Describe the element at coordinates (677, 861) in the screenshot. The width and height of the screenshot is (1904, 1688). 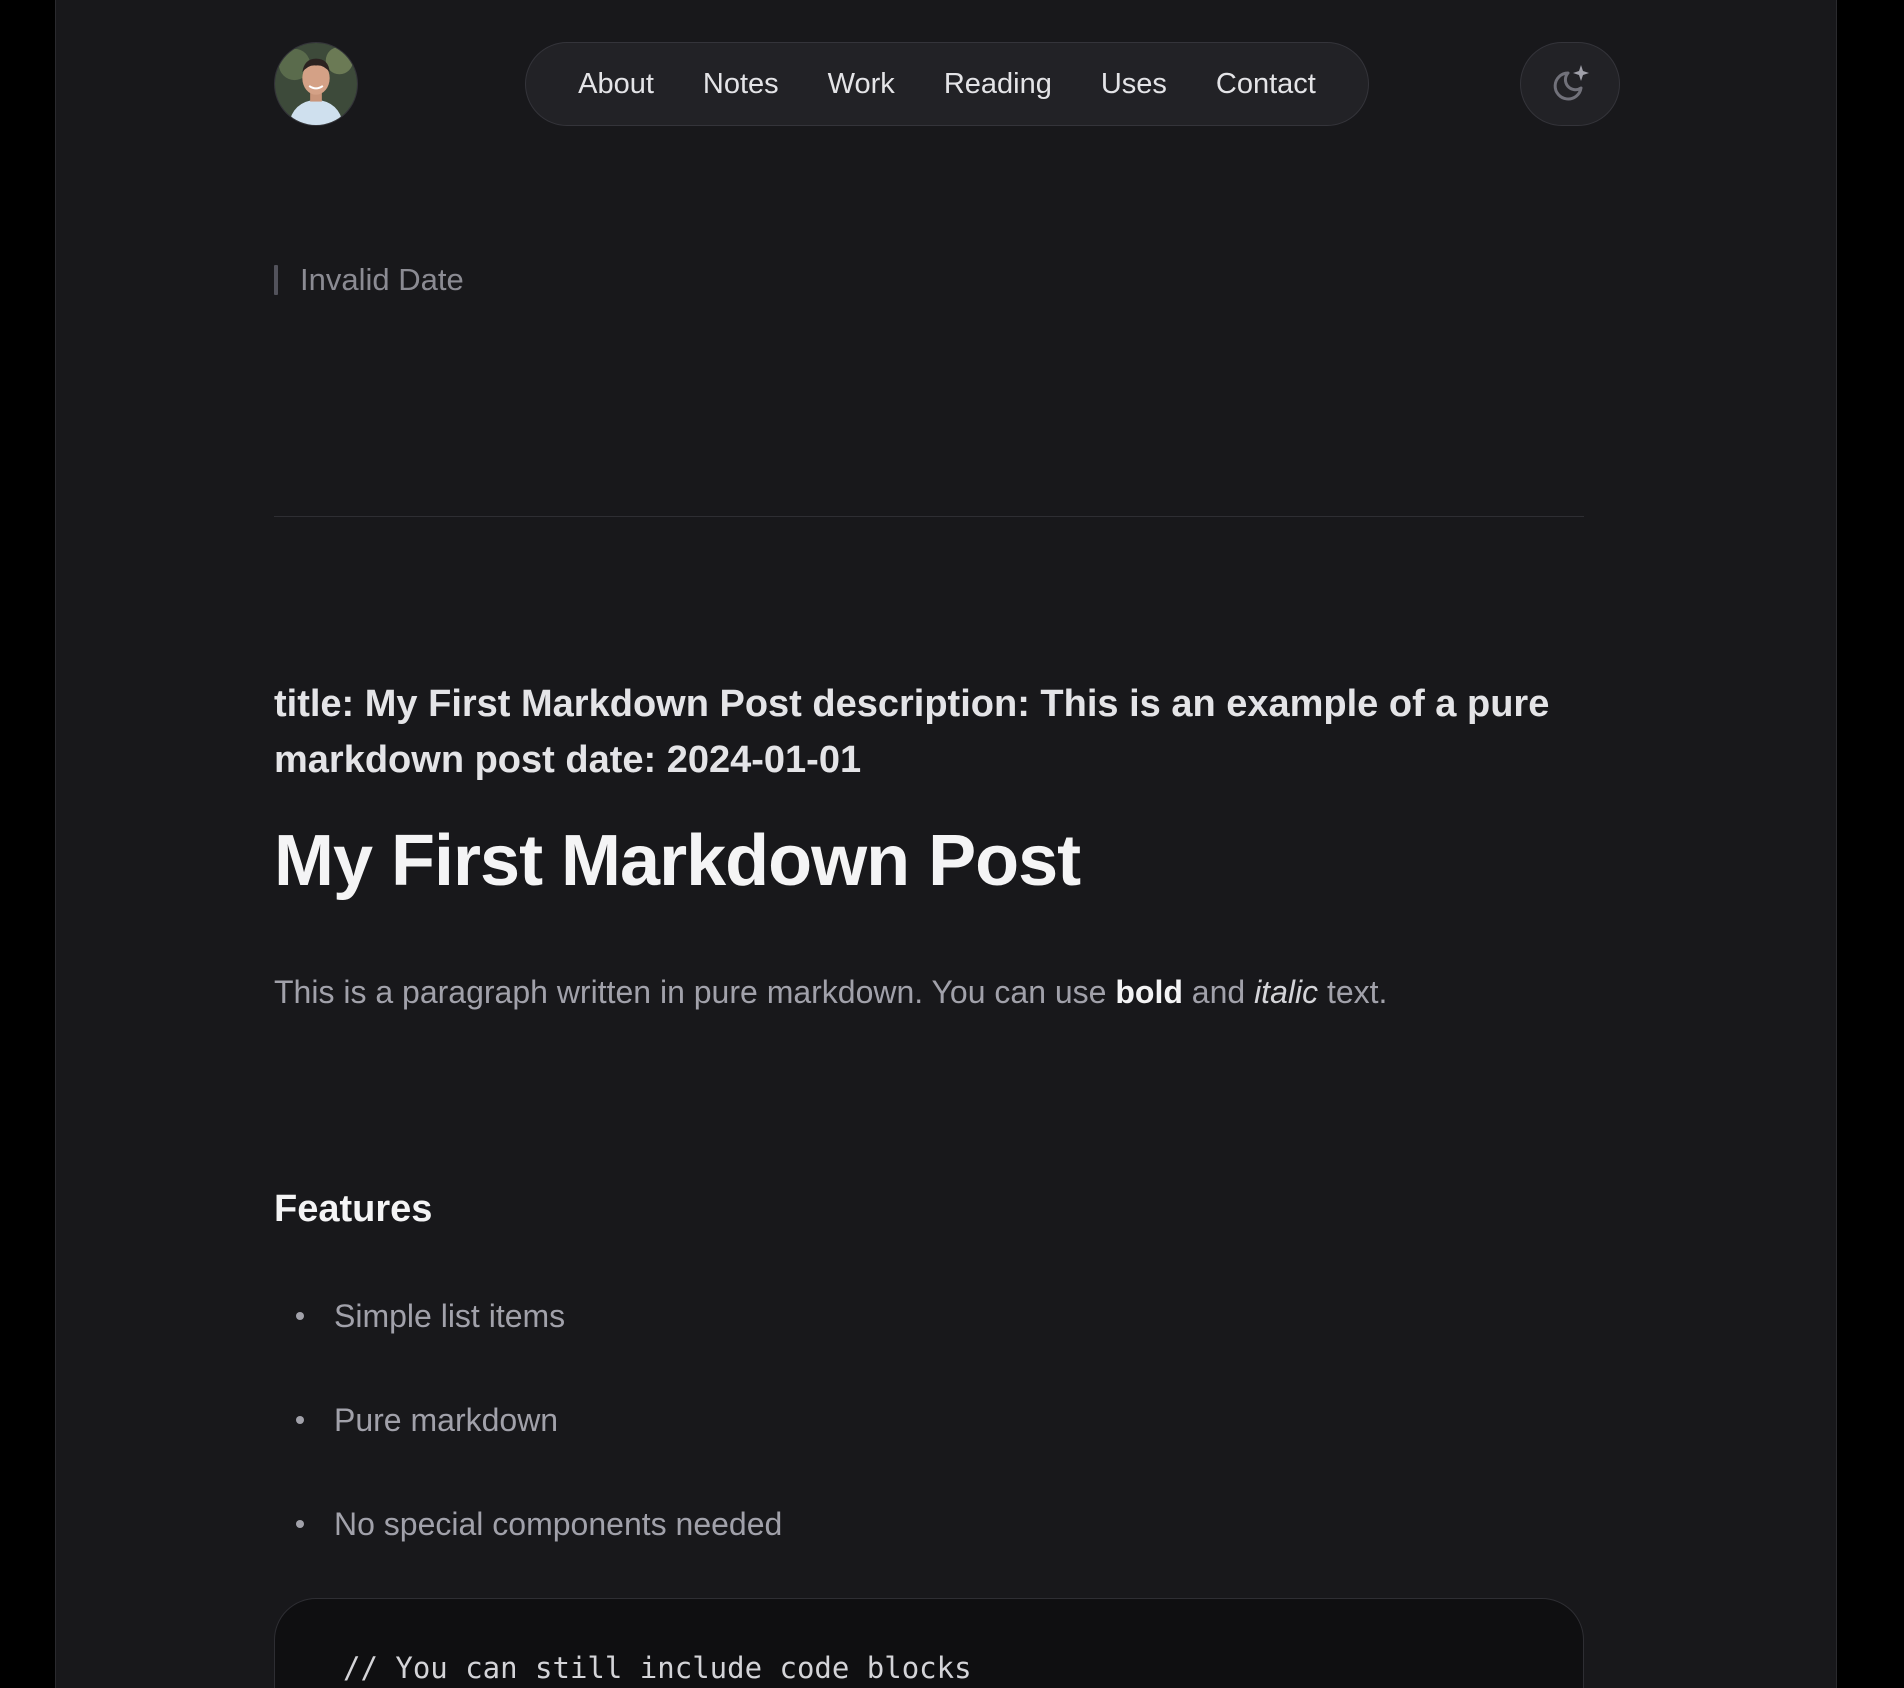
I see `post-title: My First Markdown Post` at that location.